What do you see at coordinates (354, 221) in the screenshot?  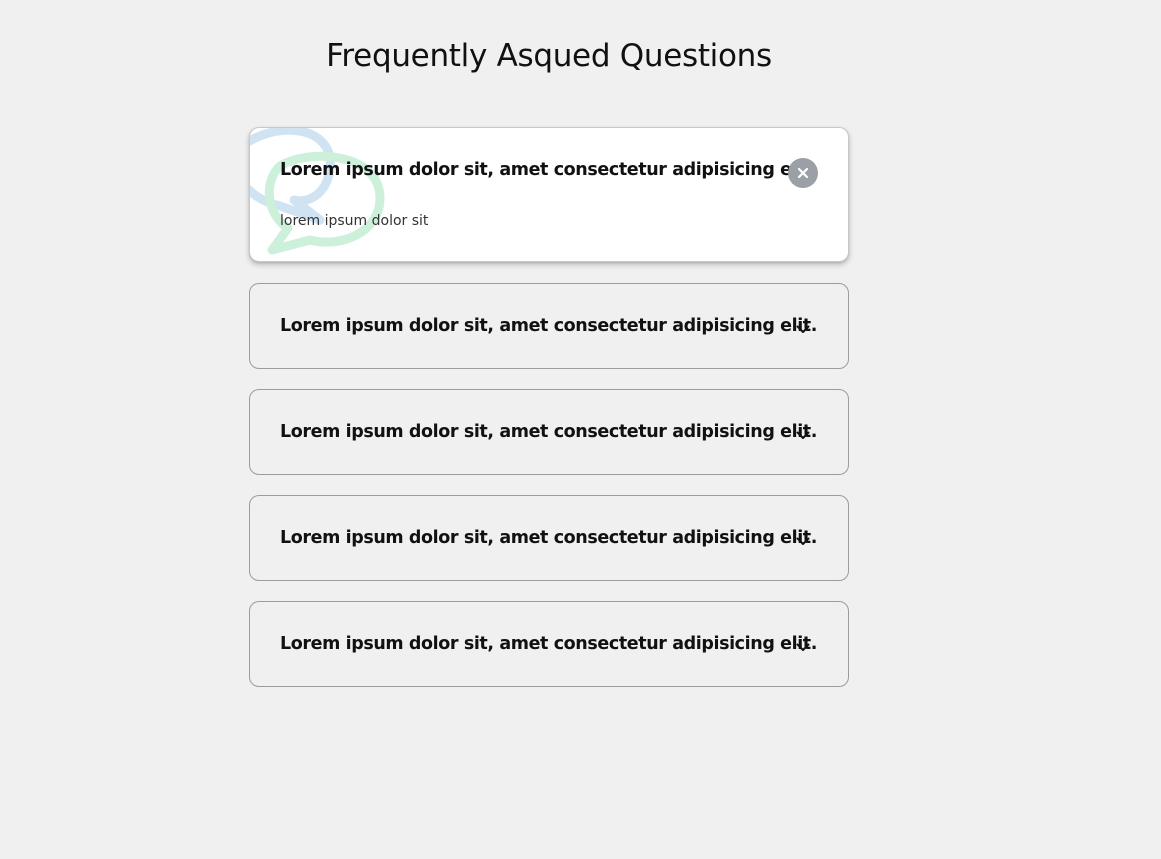 I see `faq-answer: lorem ipsum dolor sit` at bounding box center [354, 221].